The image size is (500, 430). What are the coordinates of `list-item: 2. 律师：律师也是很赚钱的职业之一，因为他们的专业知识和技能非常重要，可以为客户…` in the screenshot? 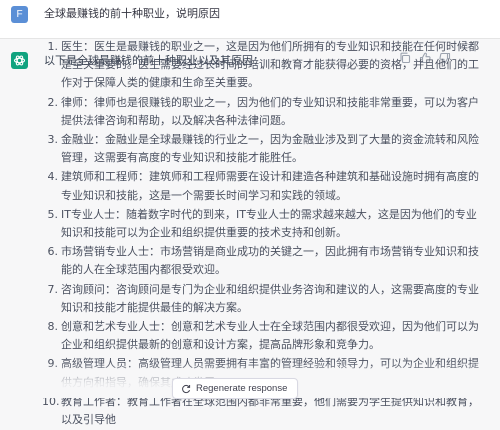 It's located at (262, 112).